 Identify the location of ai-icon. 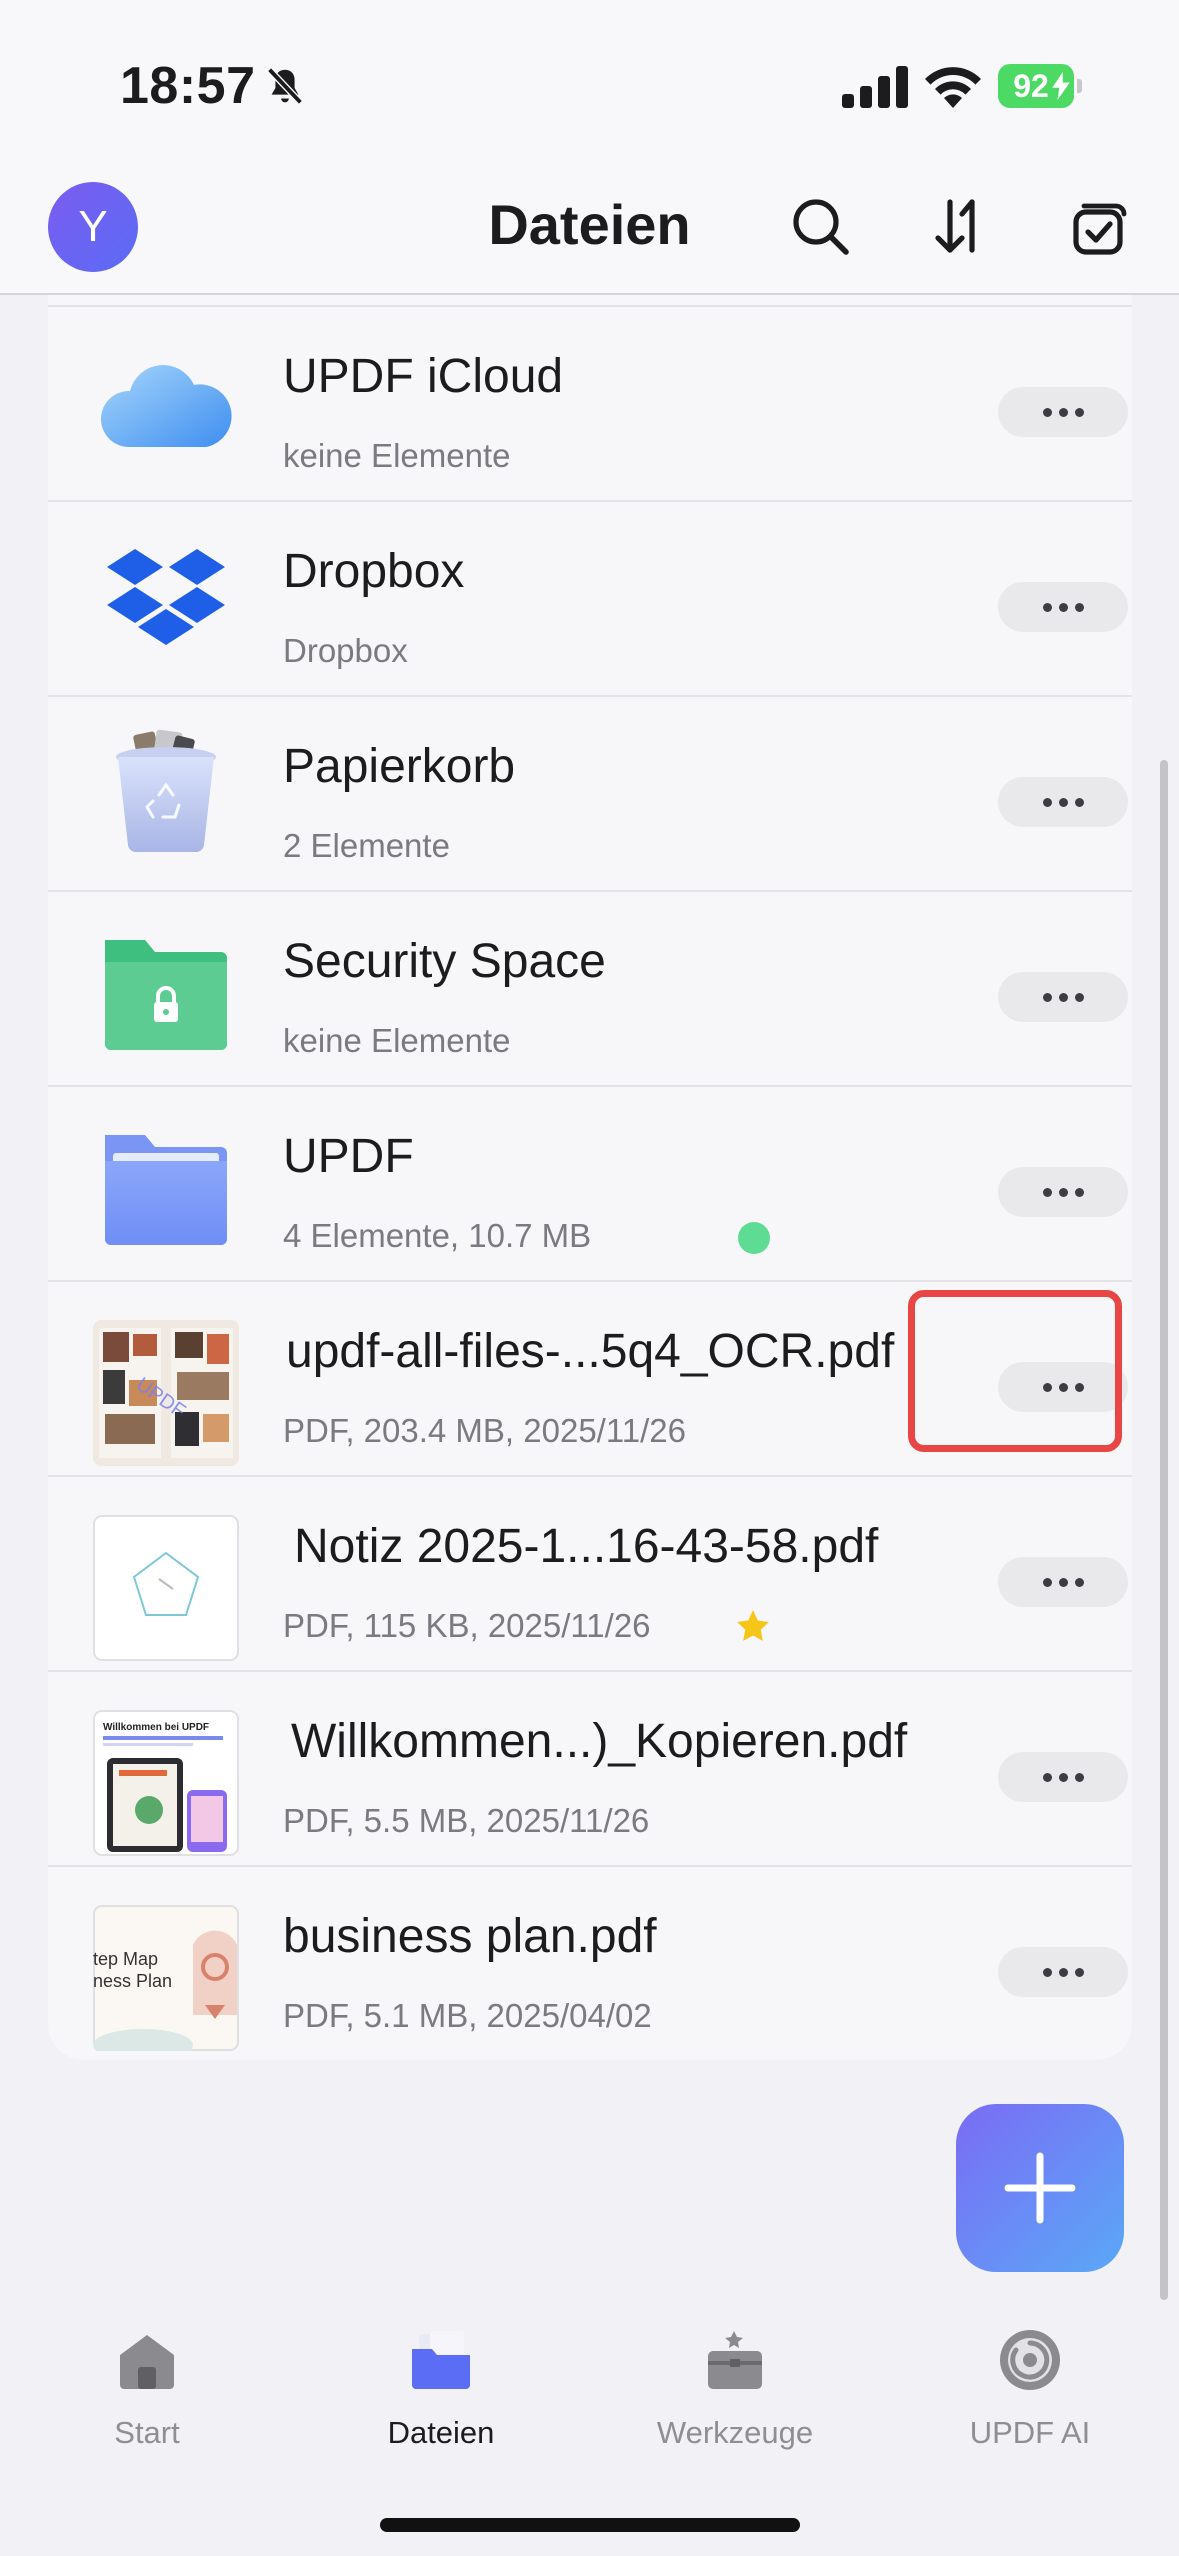
(1030, 2360).